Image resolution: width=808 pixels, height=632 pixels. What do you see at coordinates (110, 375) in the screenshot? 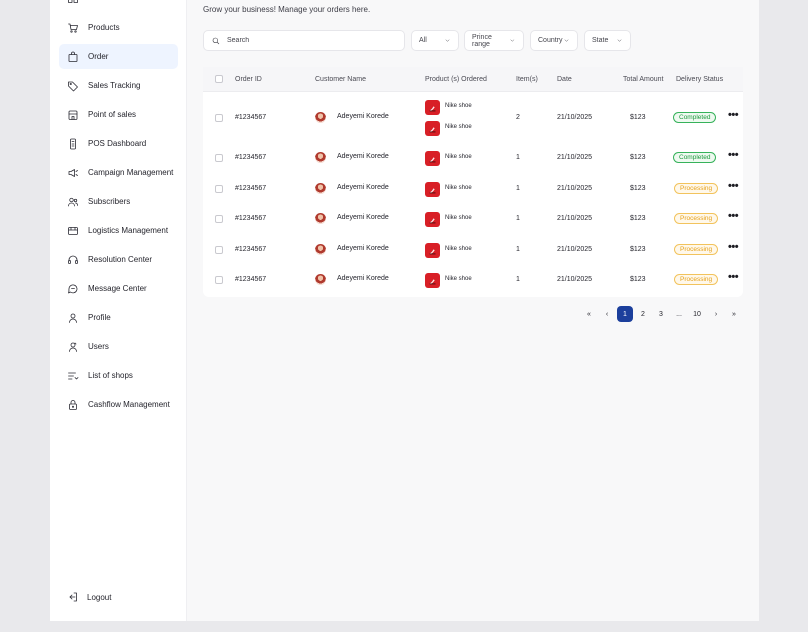
I see `sidebar-item-label: List of shops` at bounding box center [110, 375].